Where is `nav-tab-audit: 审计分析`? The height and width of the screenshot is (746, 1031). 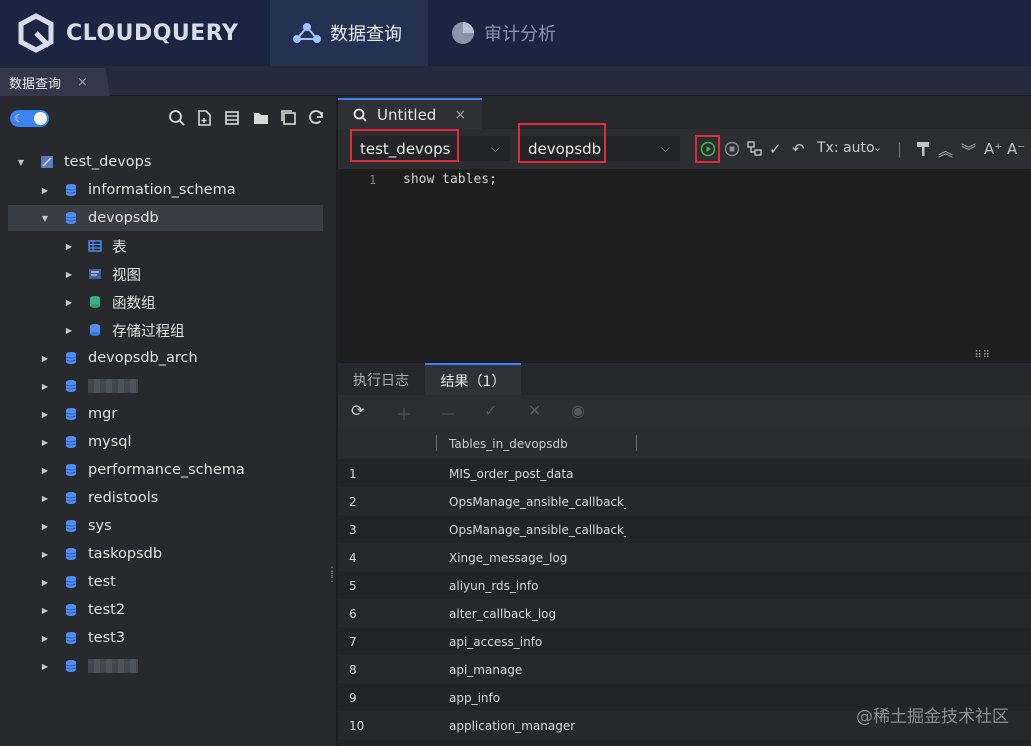
nav-tab-audit: 审计分析 is located at coordinates (503, 33).